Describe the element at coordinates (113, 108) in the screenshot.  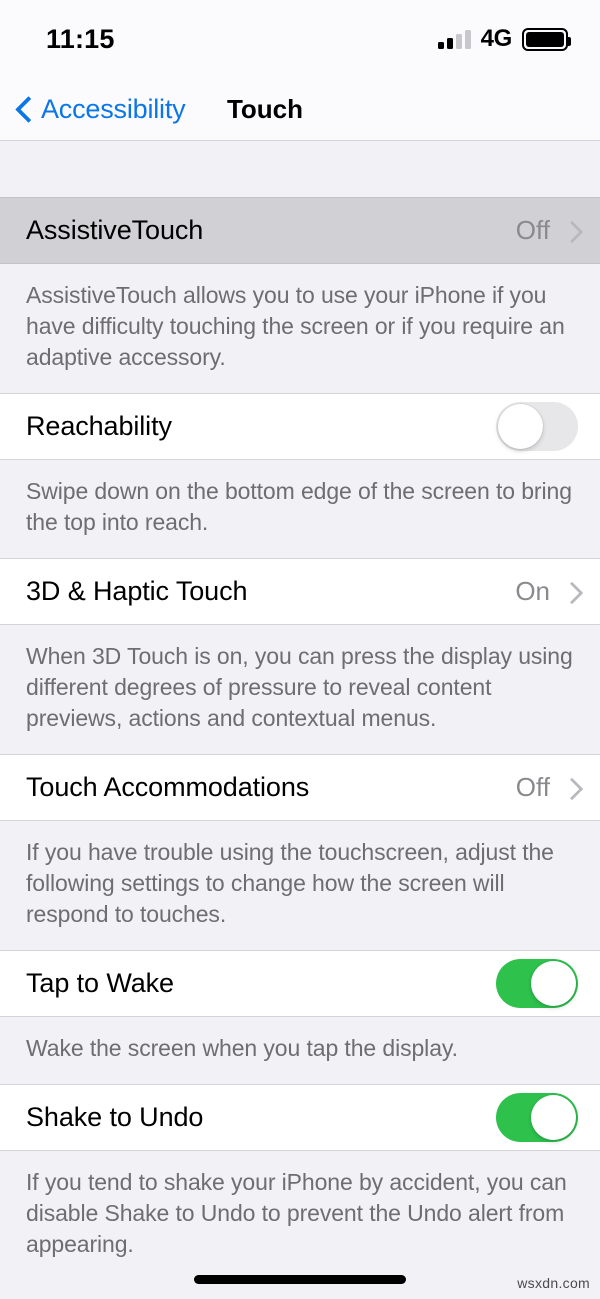
I see `back-button-label: Accessibility` at that location.